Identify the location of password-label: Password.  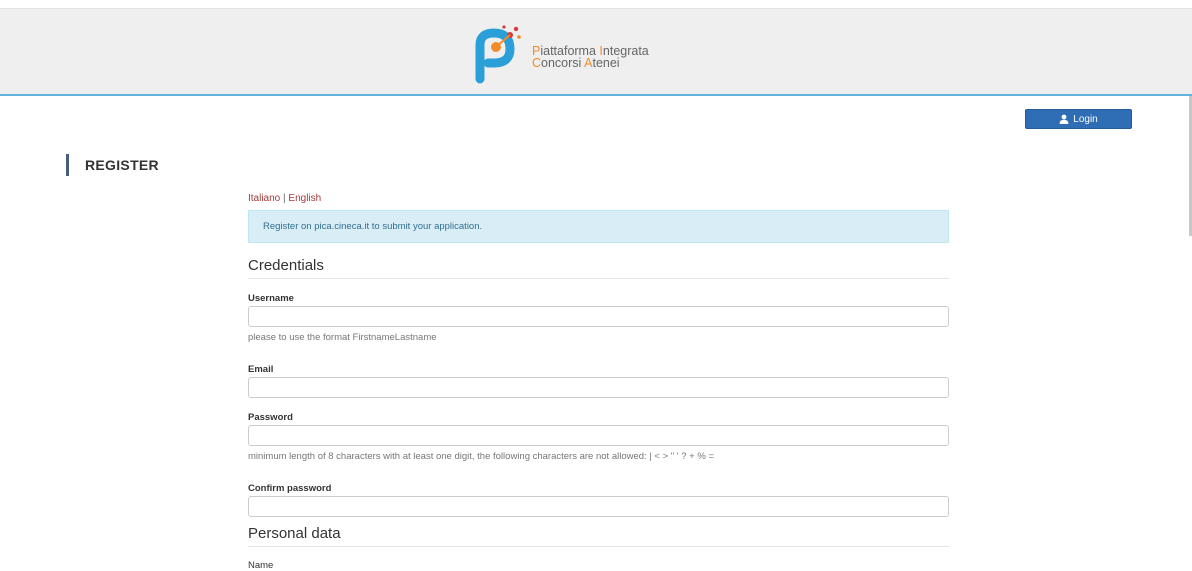
(270, 417).